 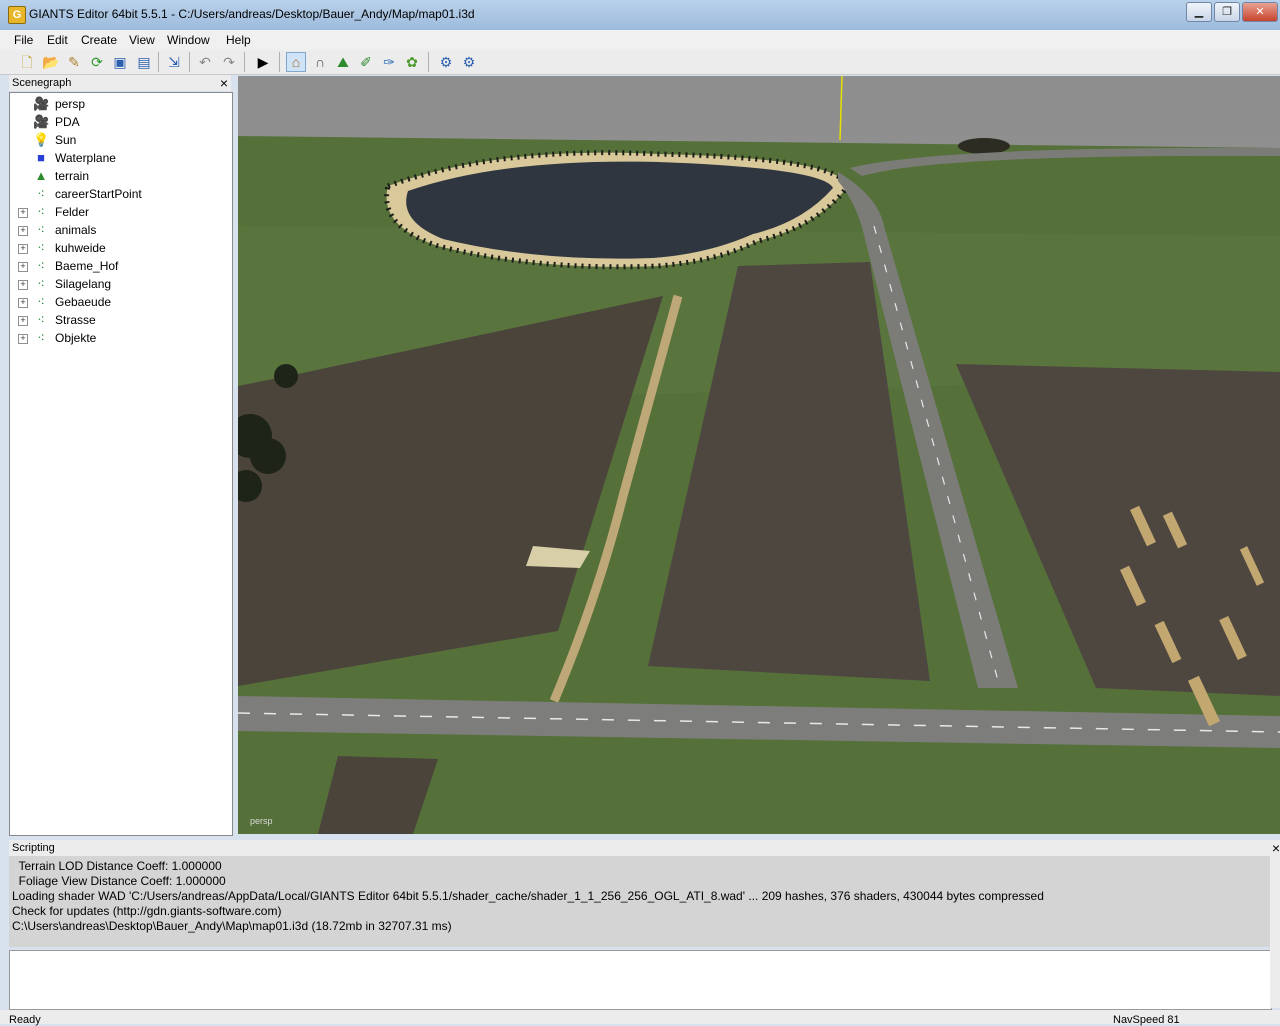 What do you see at coordinates (446, 62) in the screenshot?
I see `settings-gear-icon: ⚙` at bounding box center [446, 62].